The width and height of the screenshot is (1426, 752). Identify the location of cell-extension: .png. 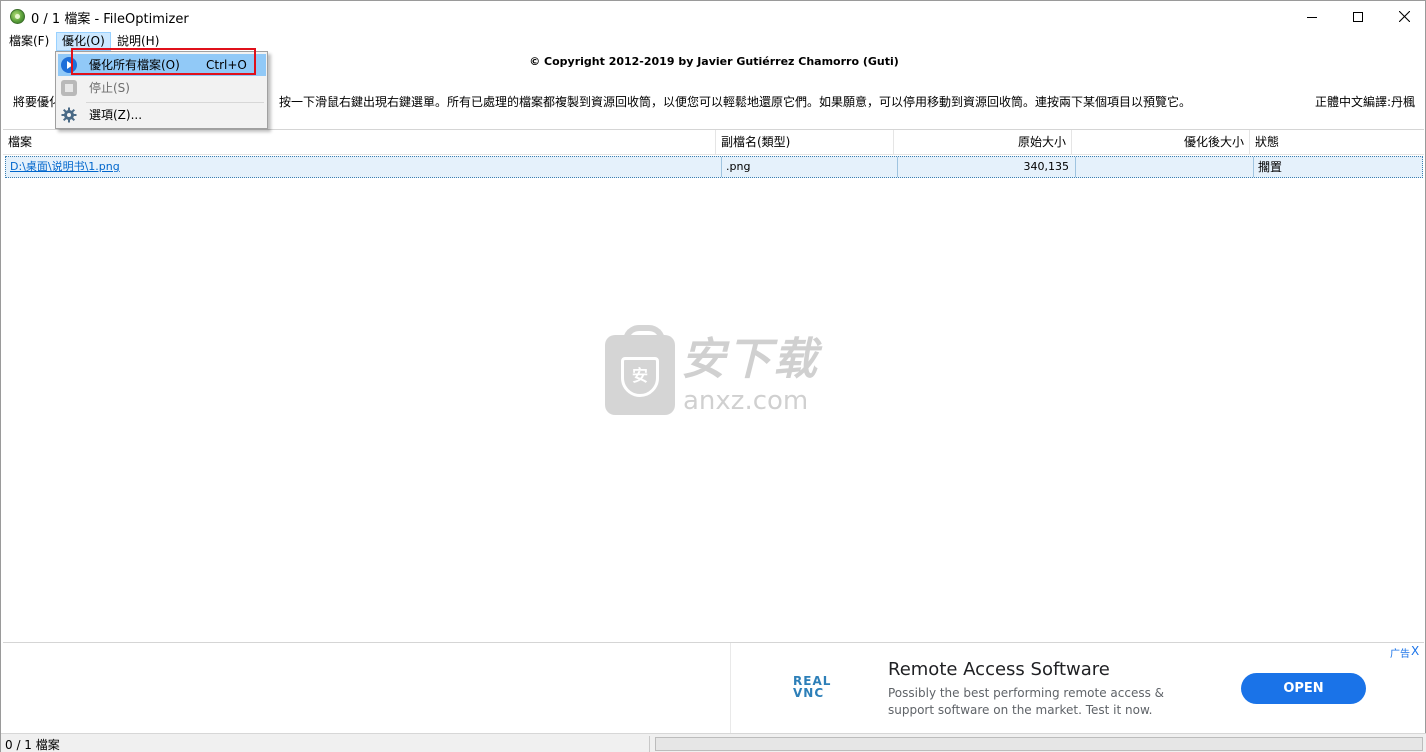
(809, 167).